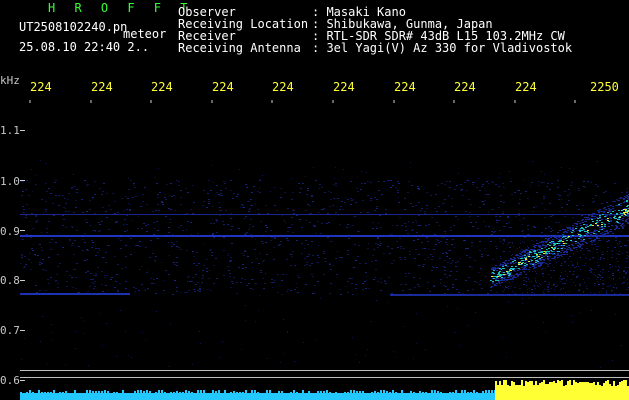  I want to click on y-tick-label: 1.1, so click(10, 130).